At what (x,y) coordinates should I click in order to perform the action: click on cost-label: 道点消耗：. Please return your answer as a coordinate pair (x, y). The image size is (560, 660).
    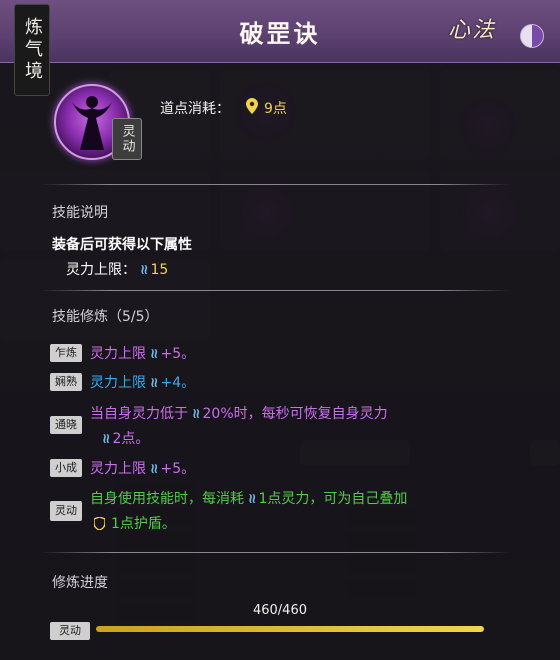
    Looking at the image, I should click on (195, 109).